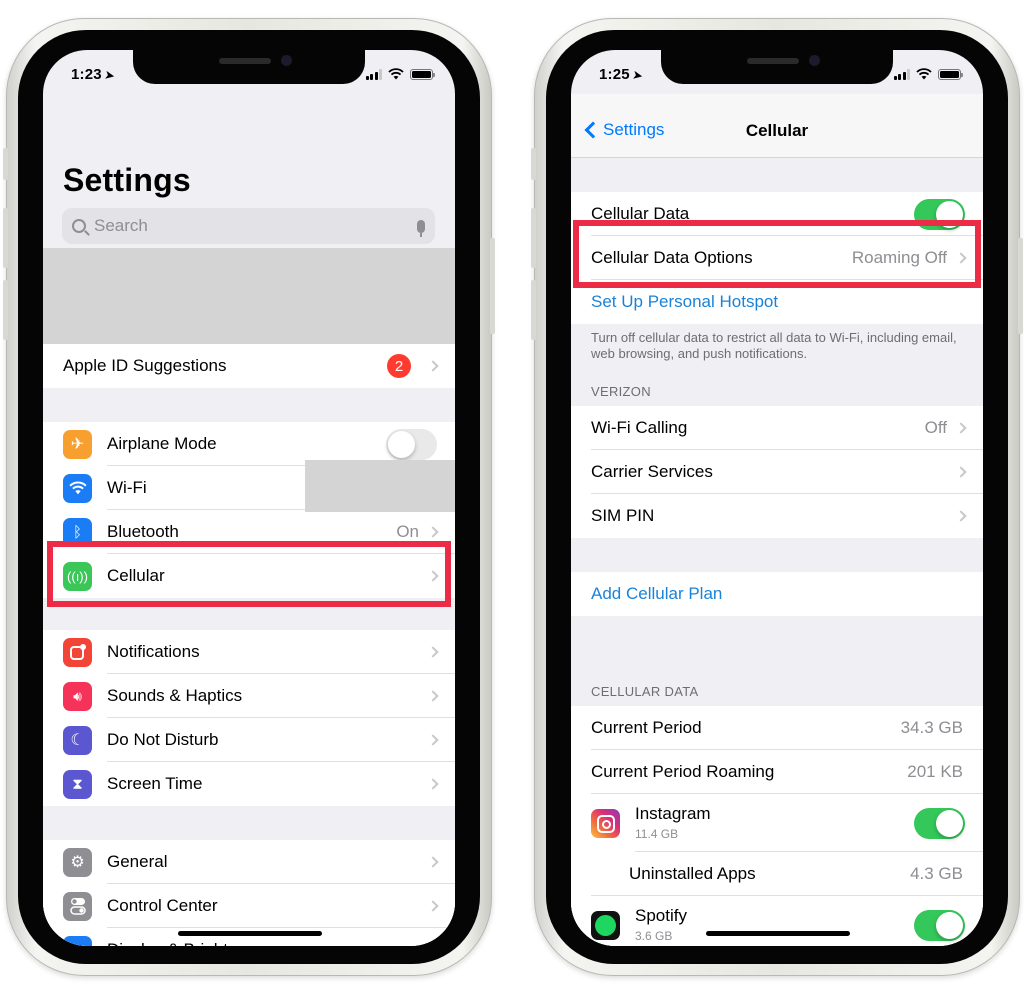  What do you see at coordinates (777, 130) in the screenshot?
I see `nav-title: Cellular` at bounding box center [777, 130].